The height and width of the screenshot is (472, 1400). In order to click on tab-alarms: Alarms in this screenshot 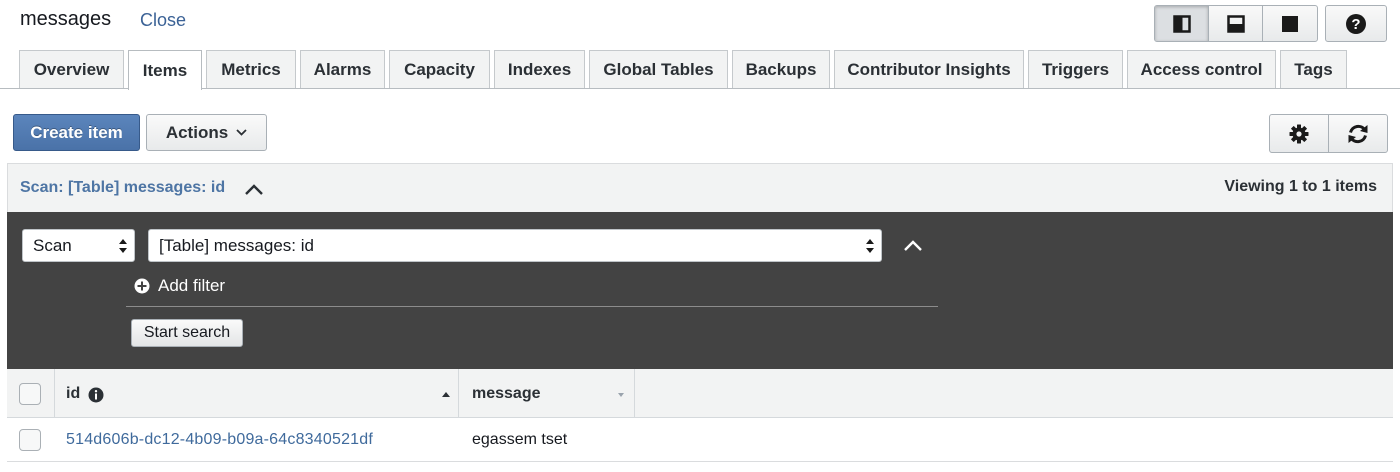, I will do `click(342, 69)`.